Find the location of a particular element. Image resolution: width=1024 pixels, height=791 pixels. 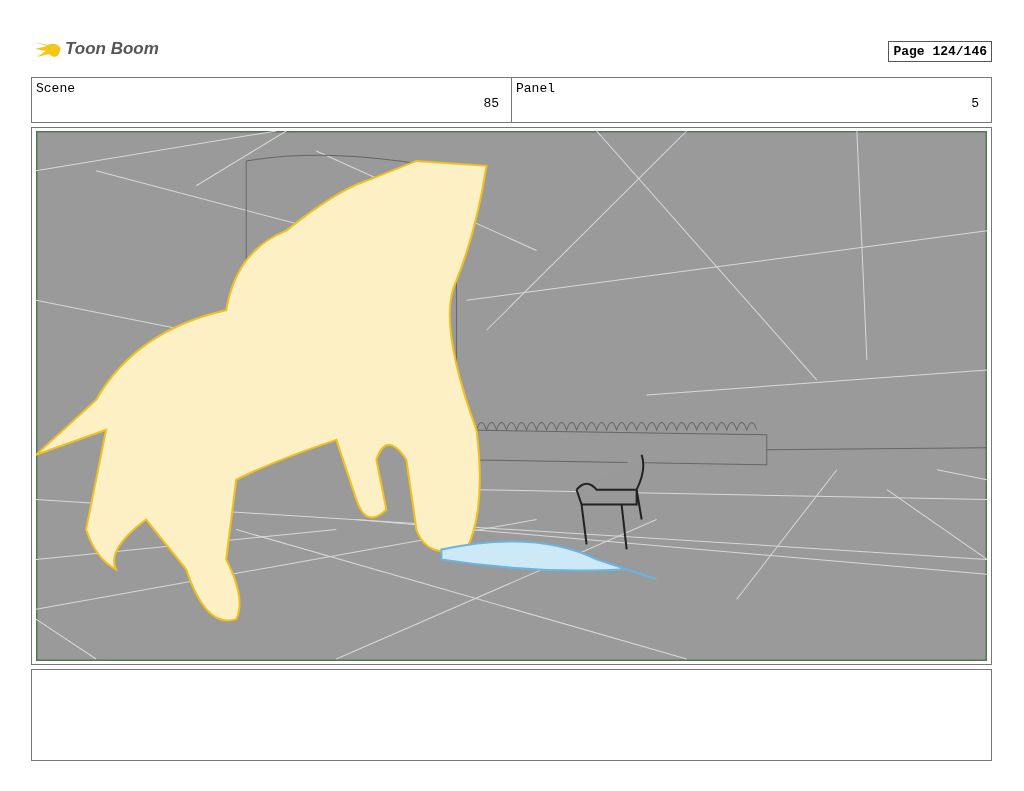

header-value: 85 is located at coordinates (491, 103).